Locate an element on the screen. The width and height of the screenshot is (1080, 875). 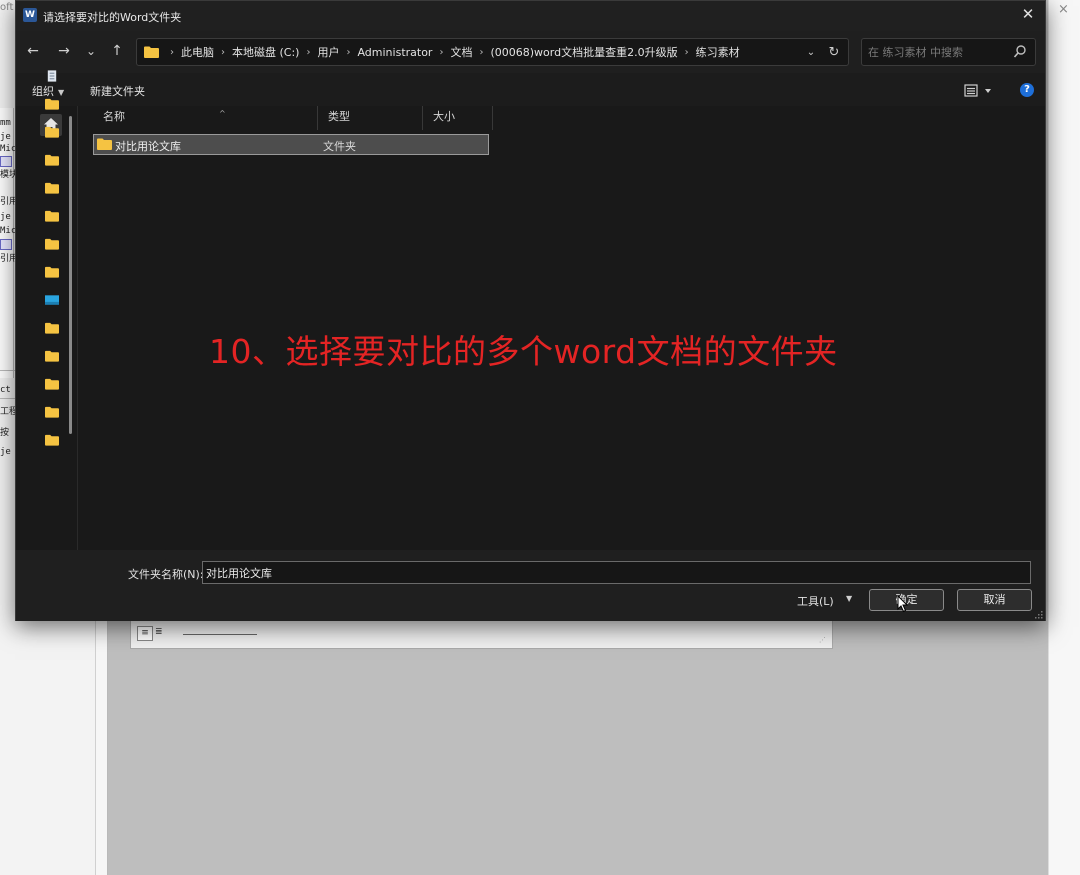
background-line is located at coordinates (220, 634).